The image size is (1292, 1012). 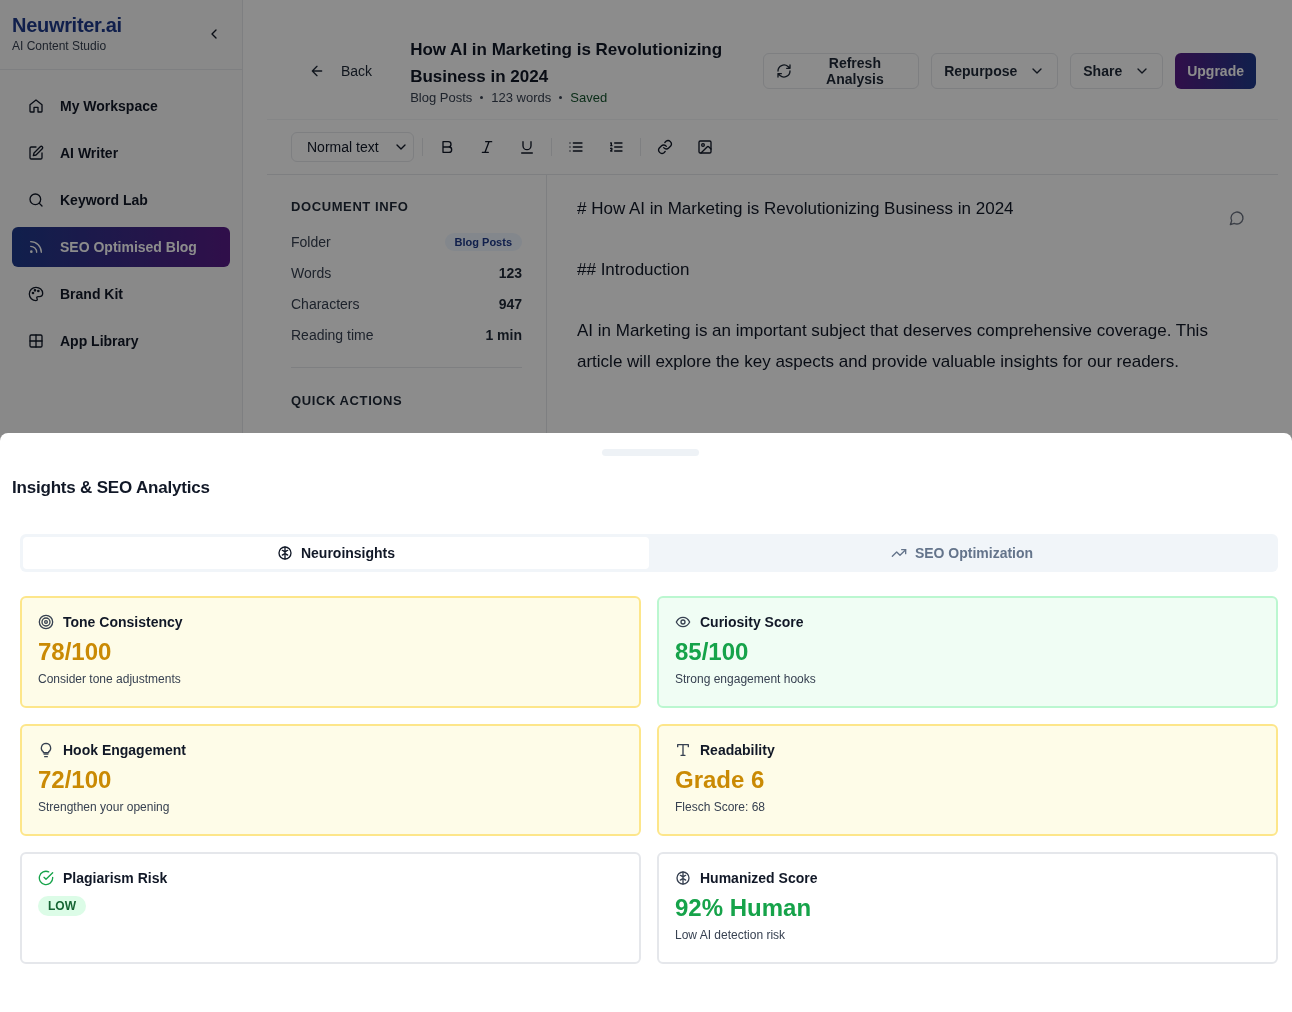 What do you see at coordinates (1117, 70) in the screenshot?
I see `dropdown-button: Share` at bounding box center [1117, 70].